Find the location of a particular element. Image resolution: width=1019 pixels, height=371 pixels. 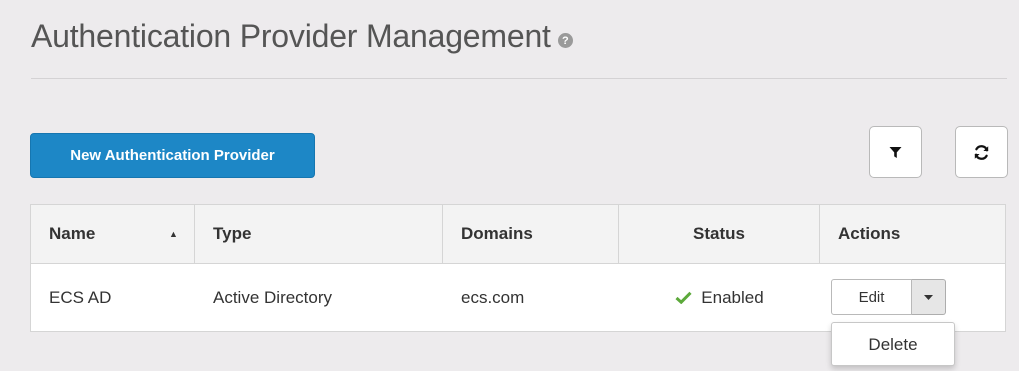

column-header-actions: Actions is located at coordinates (912, 234).